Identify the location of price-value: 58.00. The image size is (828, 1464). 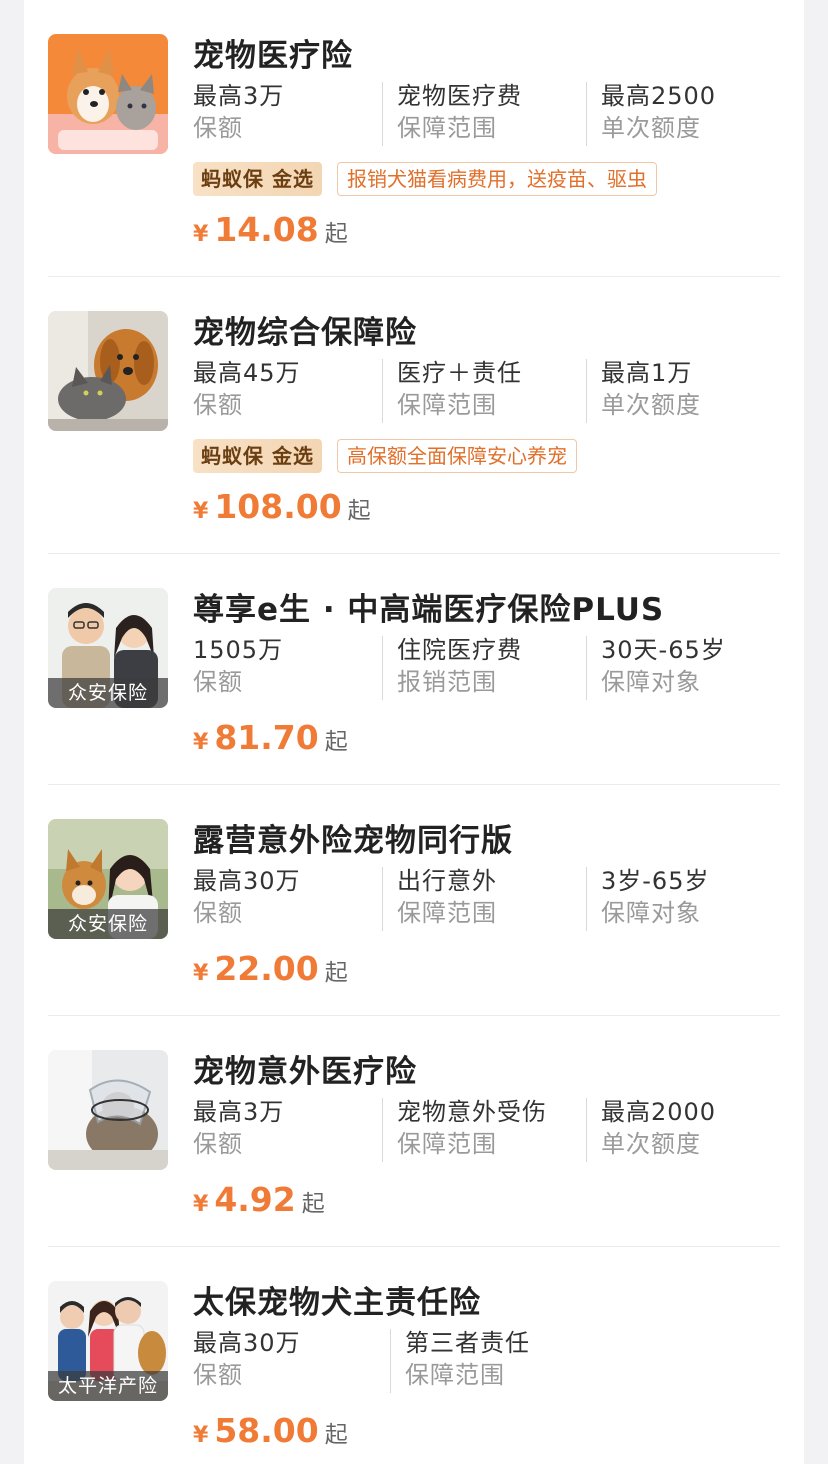
(266, 1430).